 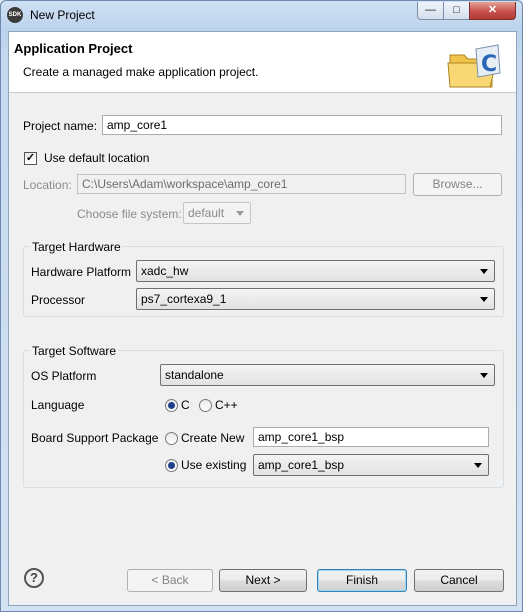 What do you see at coordinates (371, 465) in the screenshot?
I see `use-existing-bsp-select: amp_core1_bsp` at bounding box center [371, 465].